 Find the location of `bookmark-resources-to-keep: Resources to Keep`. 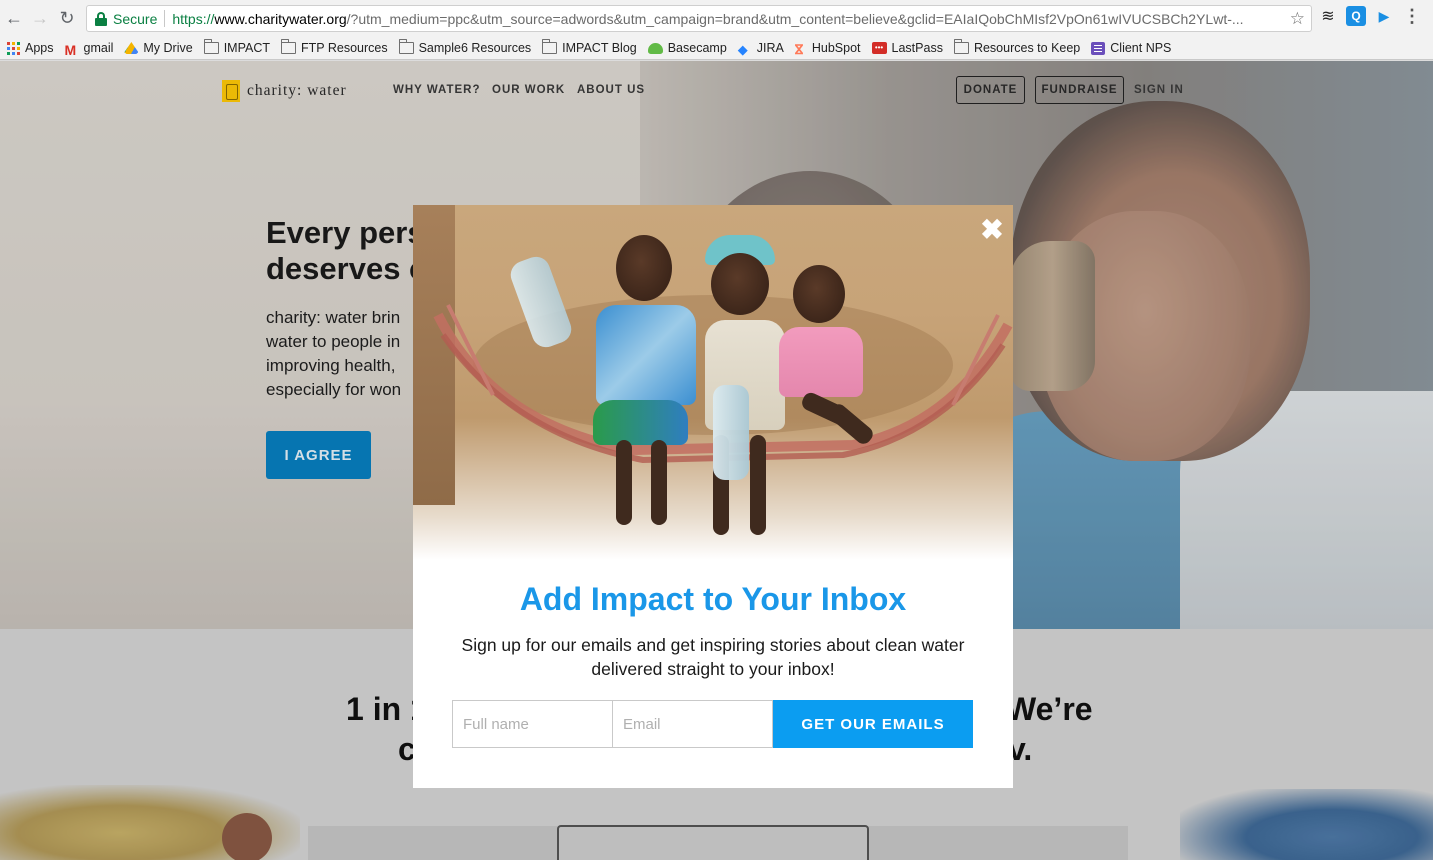

bookmark-resources-to-keep: Resources to Keep is located at coordinates (1017, 47).